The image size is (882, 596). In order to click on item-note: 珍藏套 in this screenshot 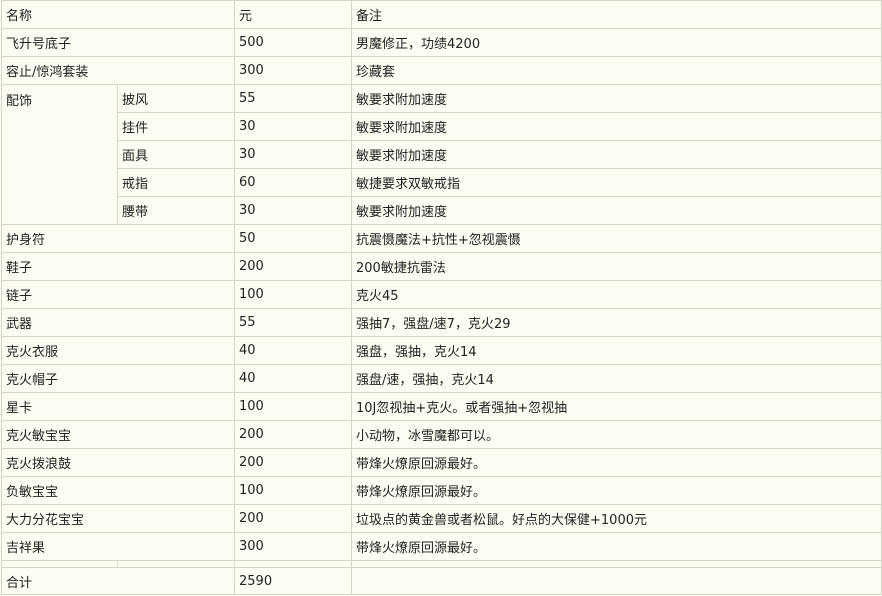, I will do `click(616, 70)`.